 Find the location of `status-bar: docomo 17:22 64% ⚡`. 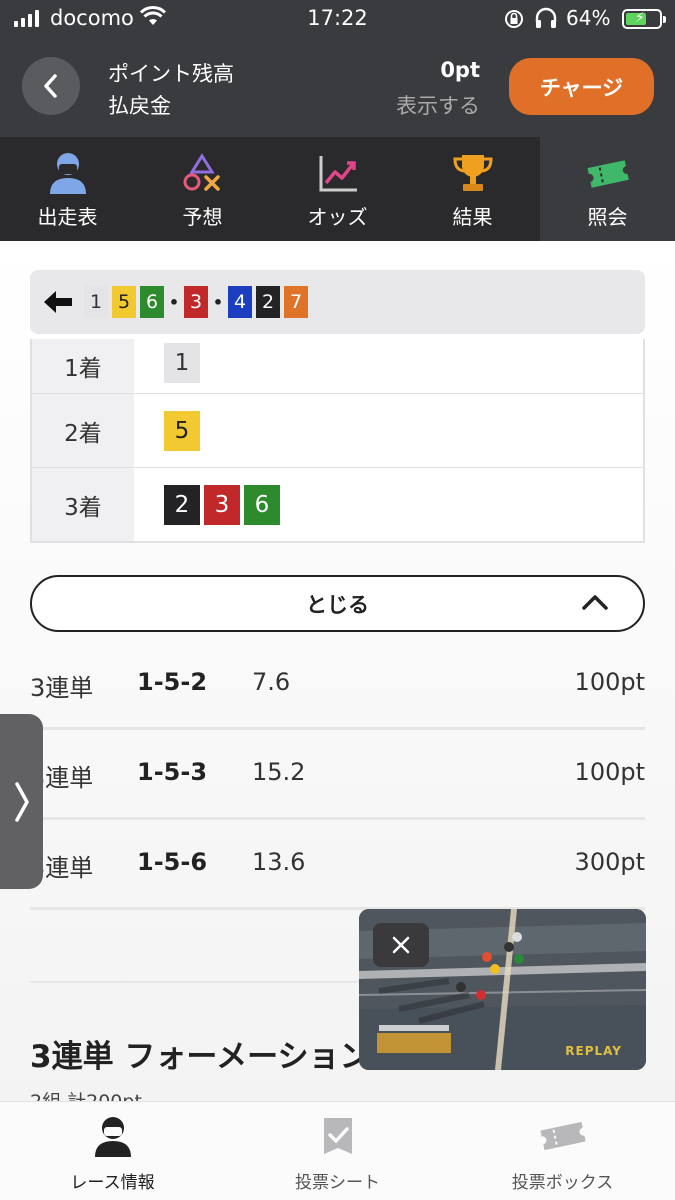

status-bar: docomo 17:22 64% ⚡ is located at coordinates (337, 20).